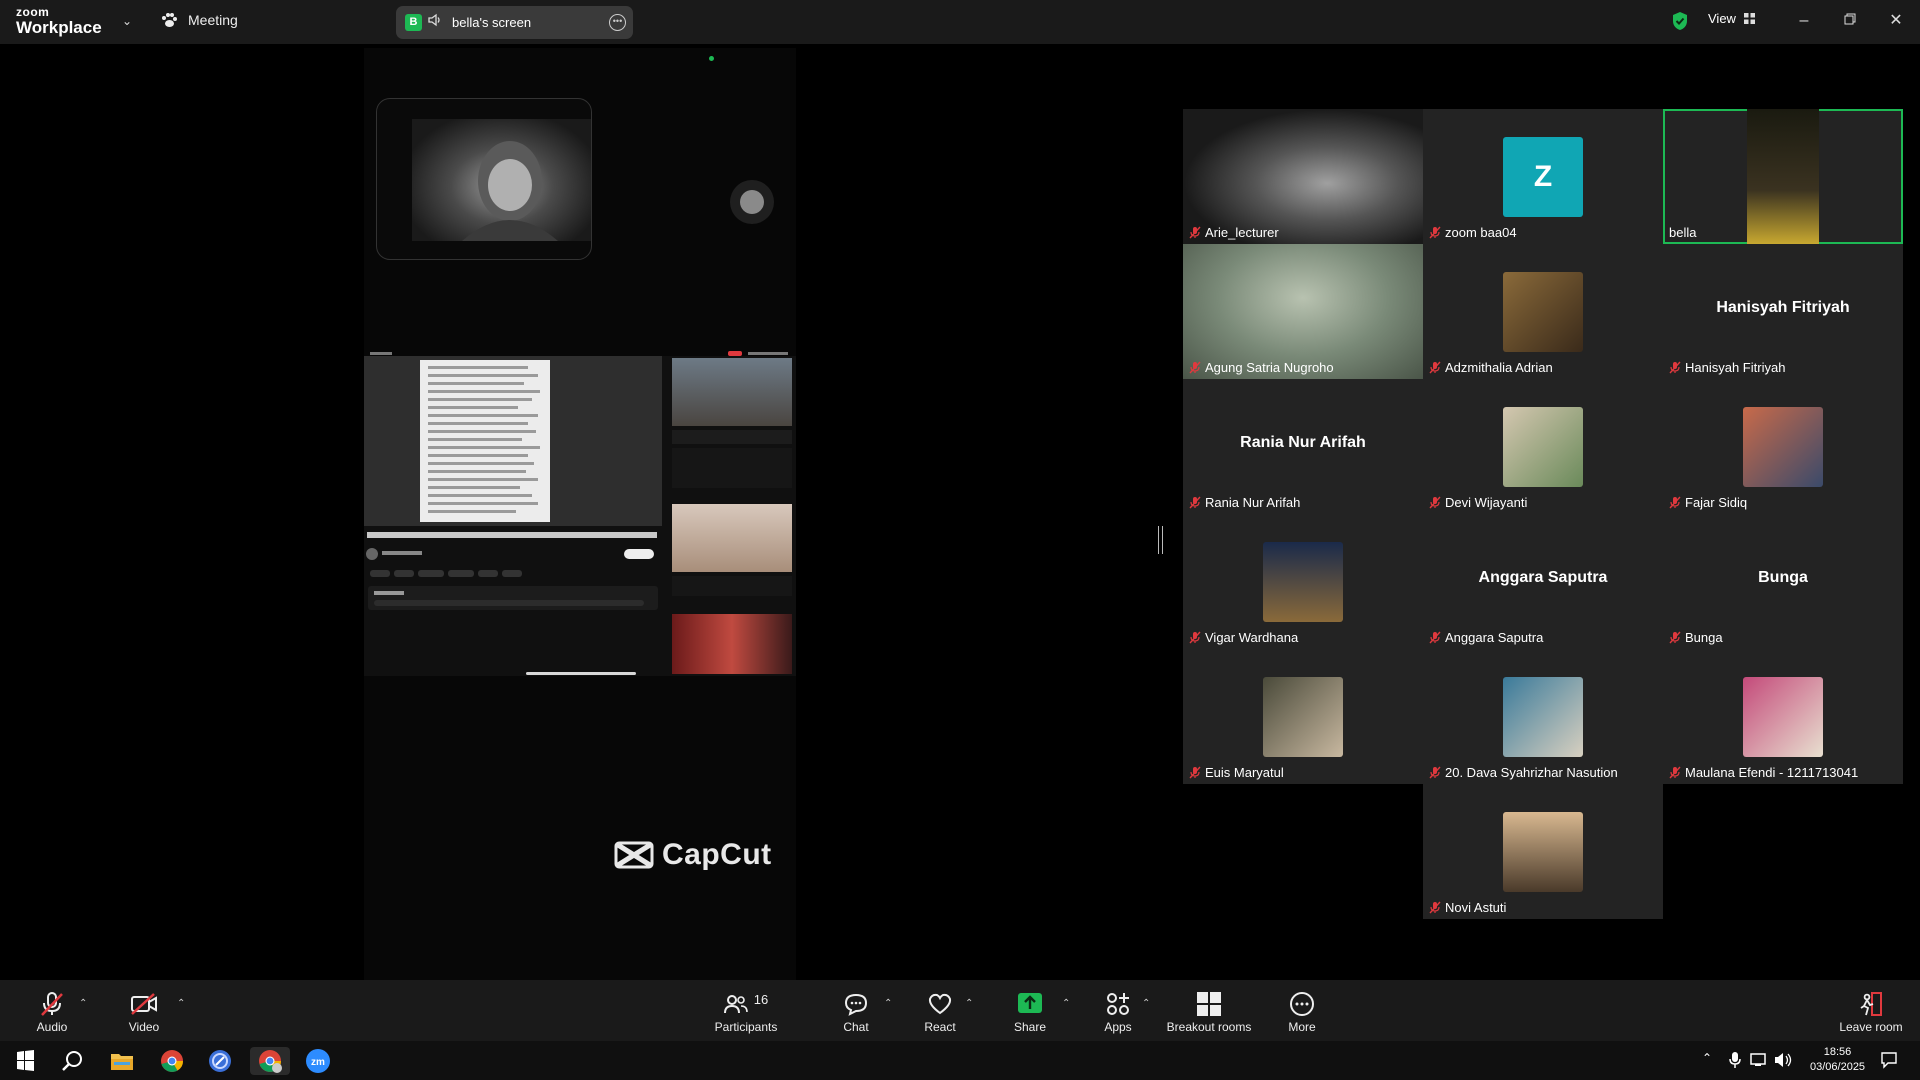 The height and width of the screenshot is (1080, 1920). Describe the element at coordinates (1731, 18) in the screenshot. I see `view-button: View` at that location.